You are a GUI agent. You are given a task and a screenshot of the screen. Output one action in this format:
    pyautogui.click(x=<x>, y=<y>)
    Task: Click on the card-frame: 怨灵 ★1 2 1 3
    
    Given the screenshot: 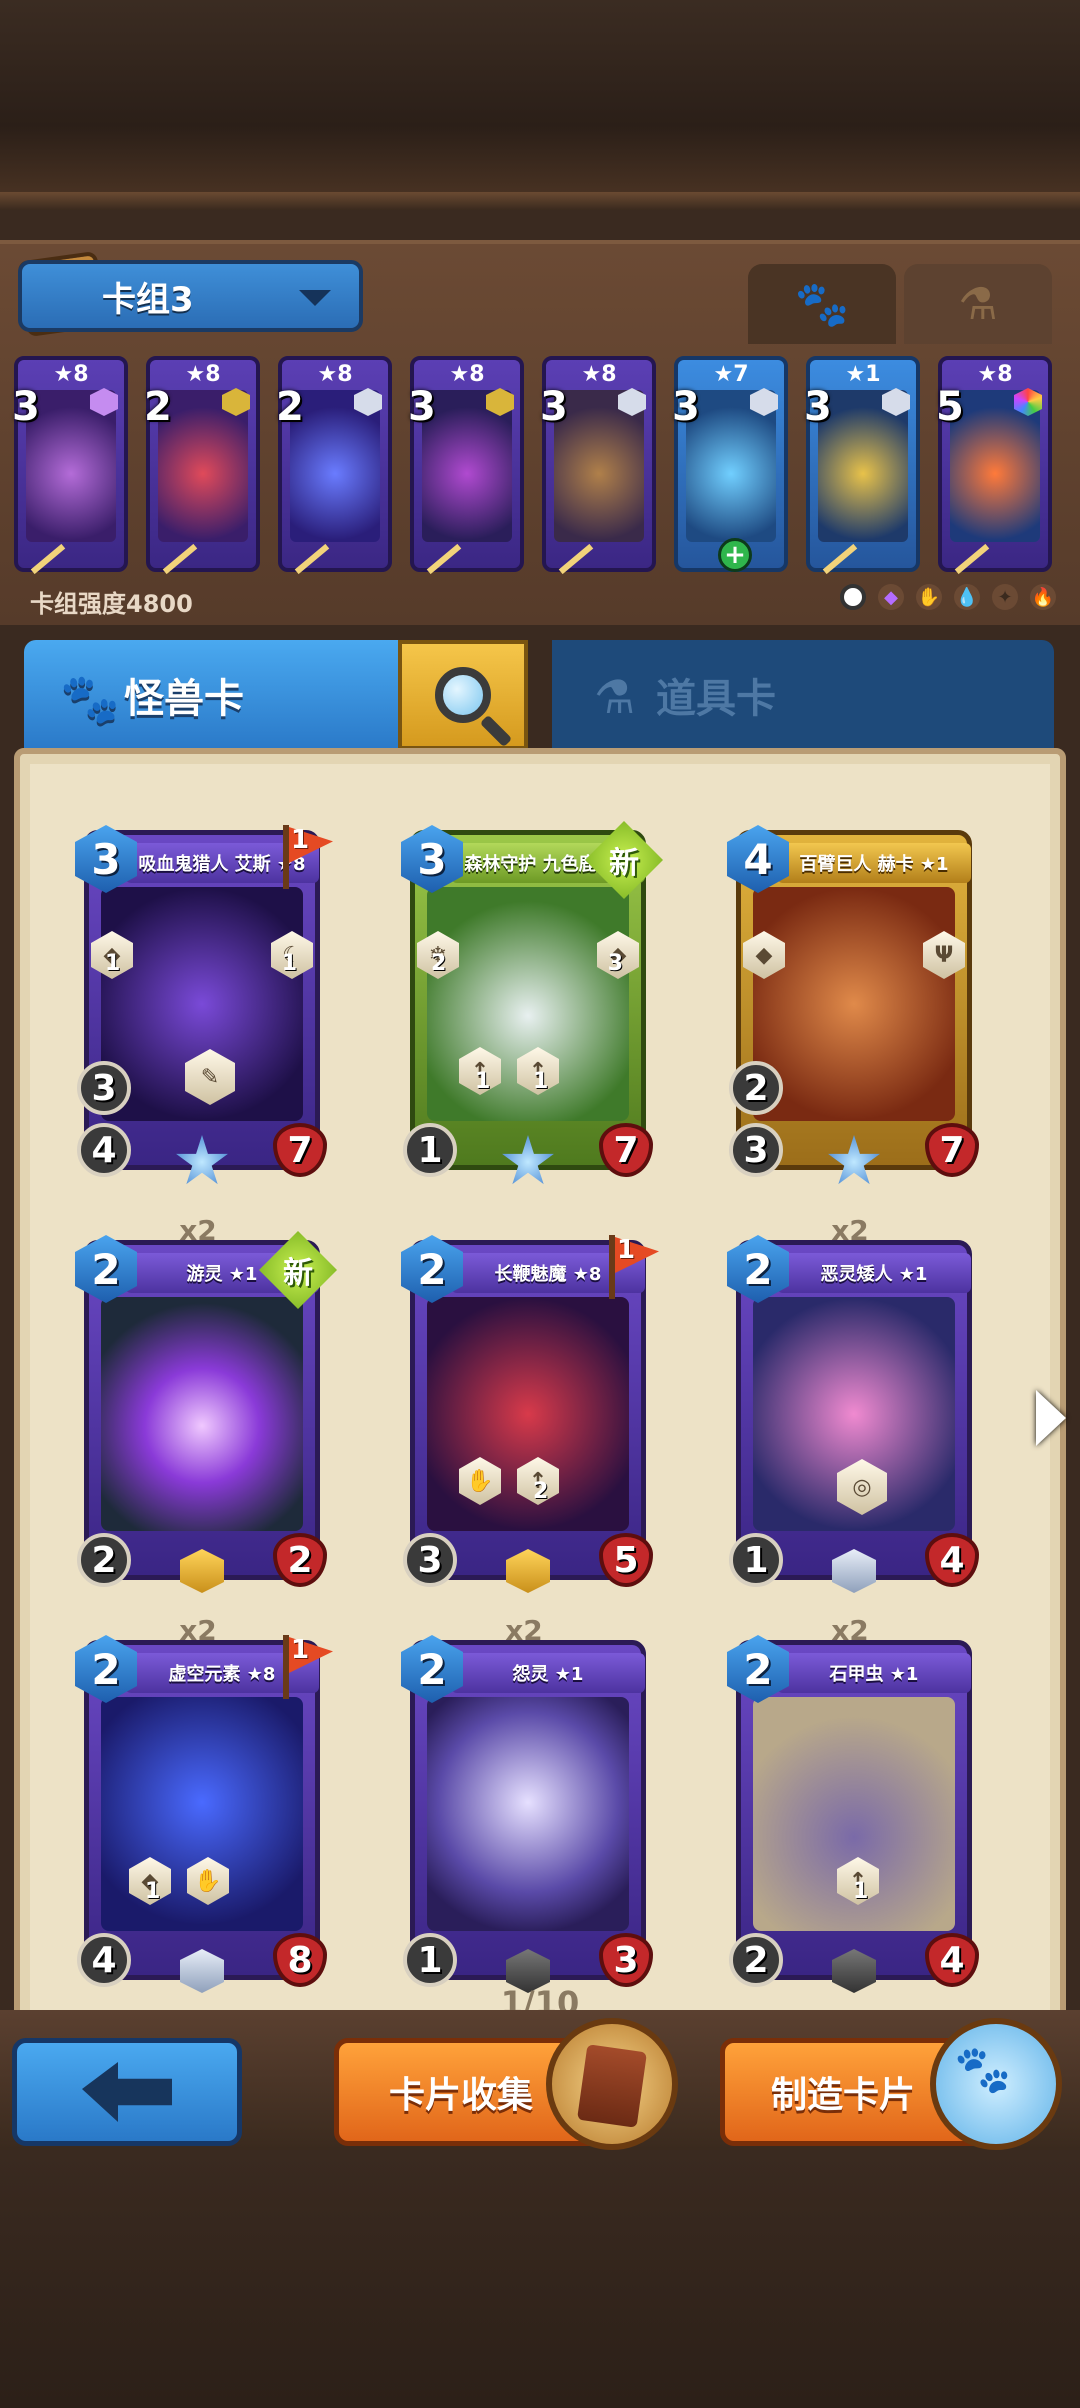 What is the action you would take?
    pyautogui.click(x=527, y=1814)
    